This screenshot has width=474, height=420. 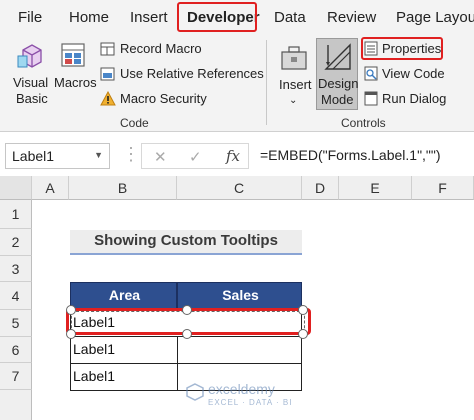 I want to click on table-header-sales-label: Sales, so click(x=240, y=295).